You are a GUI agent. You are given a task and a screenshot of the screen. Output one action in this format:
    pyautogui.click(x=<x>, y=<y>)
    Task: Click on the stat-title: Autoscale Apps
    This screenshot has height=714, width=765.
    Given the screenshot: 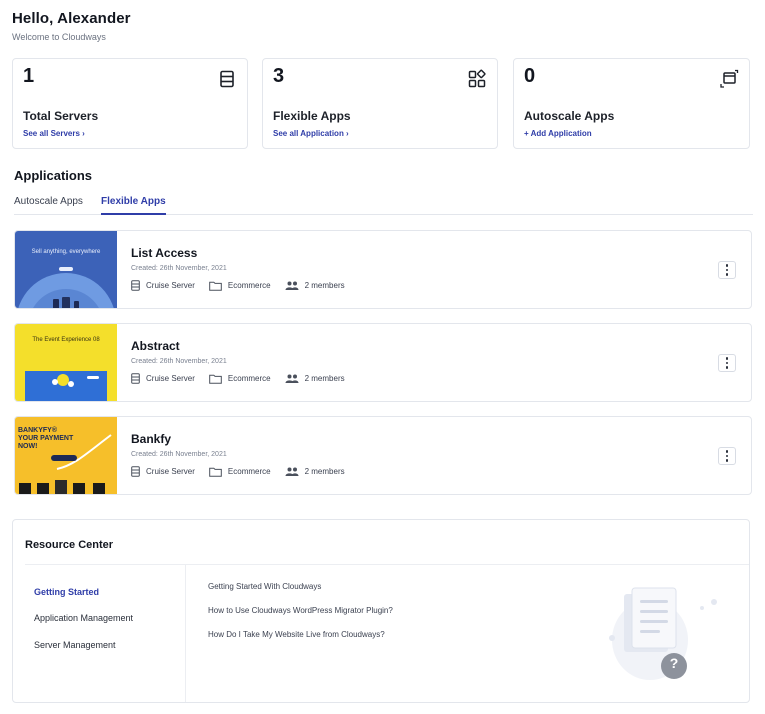 What is the action you would take?
    pyautogui.click(x=569, y=116)
    